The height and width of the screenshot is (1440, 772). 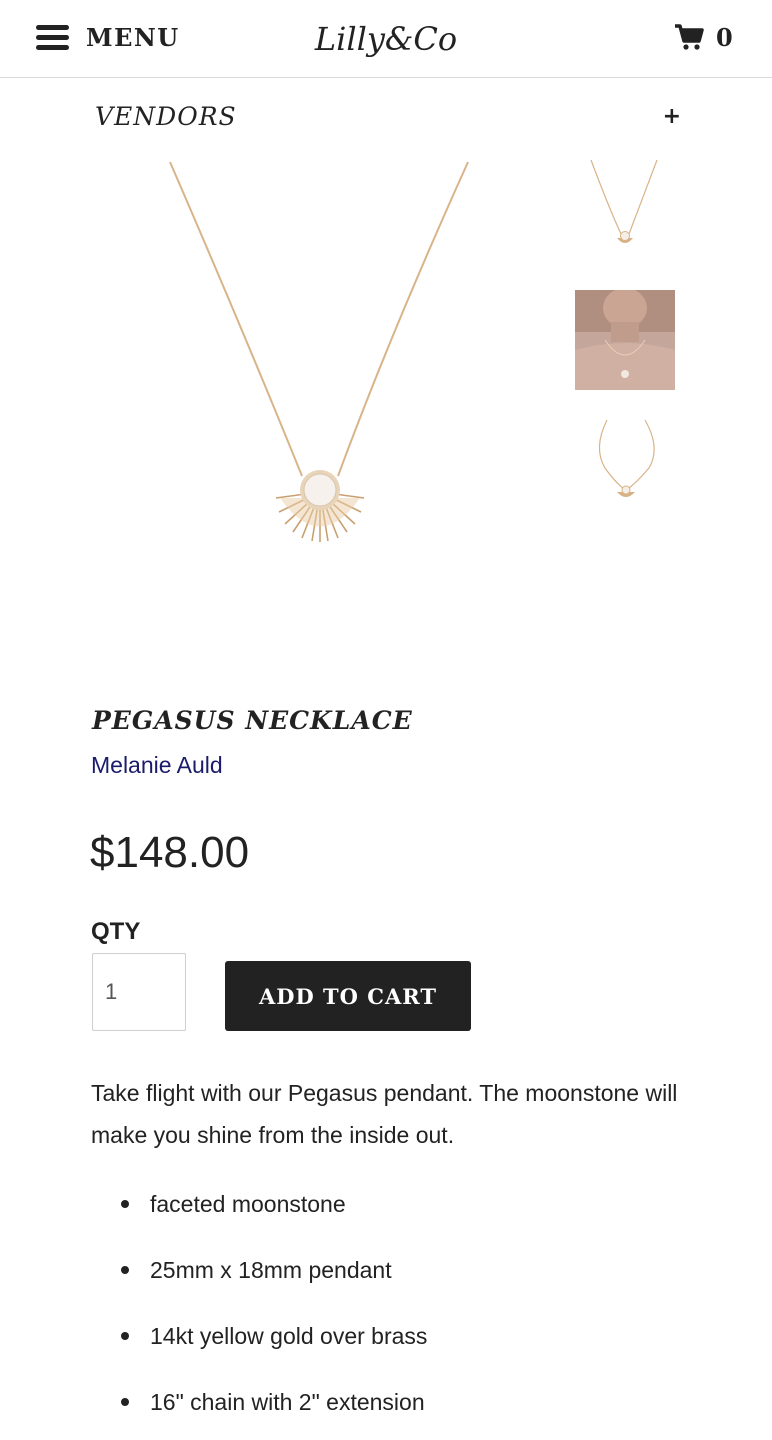 I want to click on vendors-label: VENDORS, so click(x=166, y=116).